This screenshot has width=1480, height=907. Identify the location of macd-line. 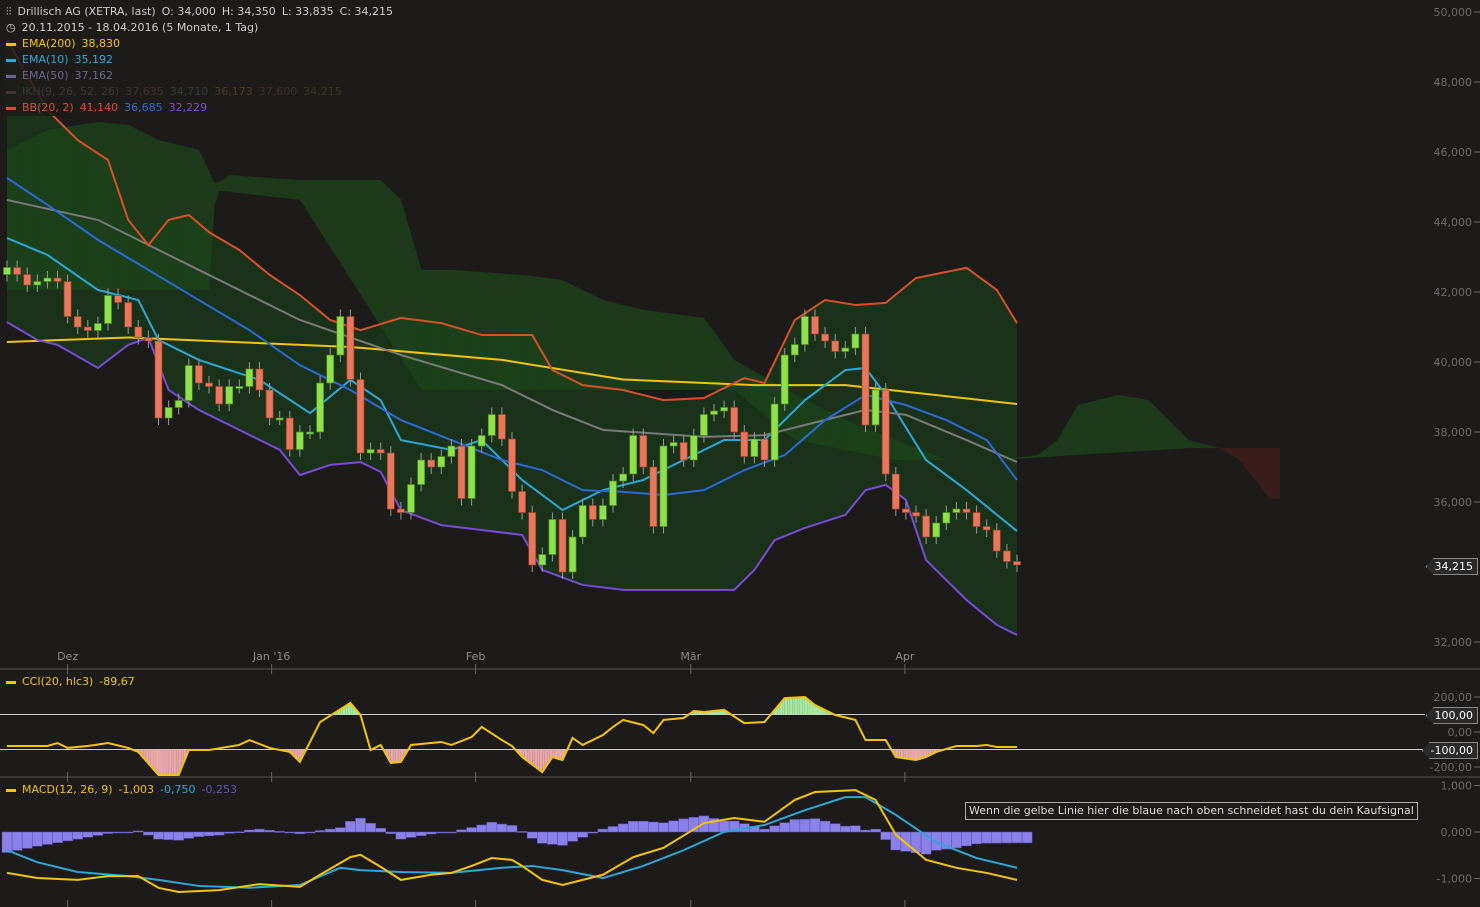
(512, 841).